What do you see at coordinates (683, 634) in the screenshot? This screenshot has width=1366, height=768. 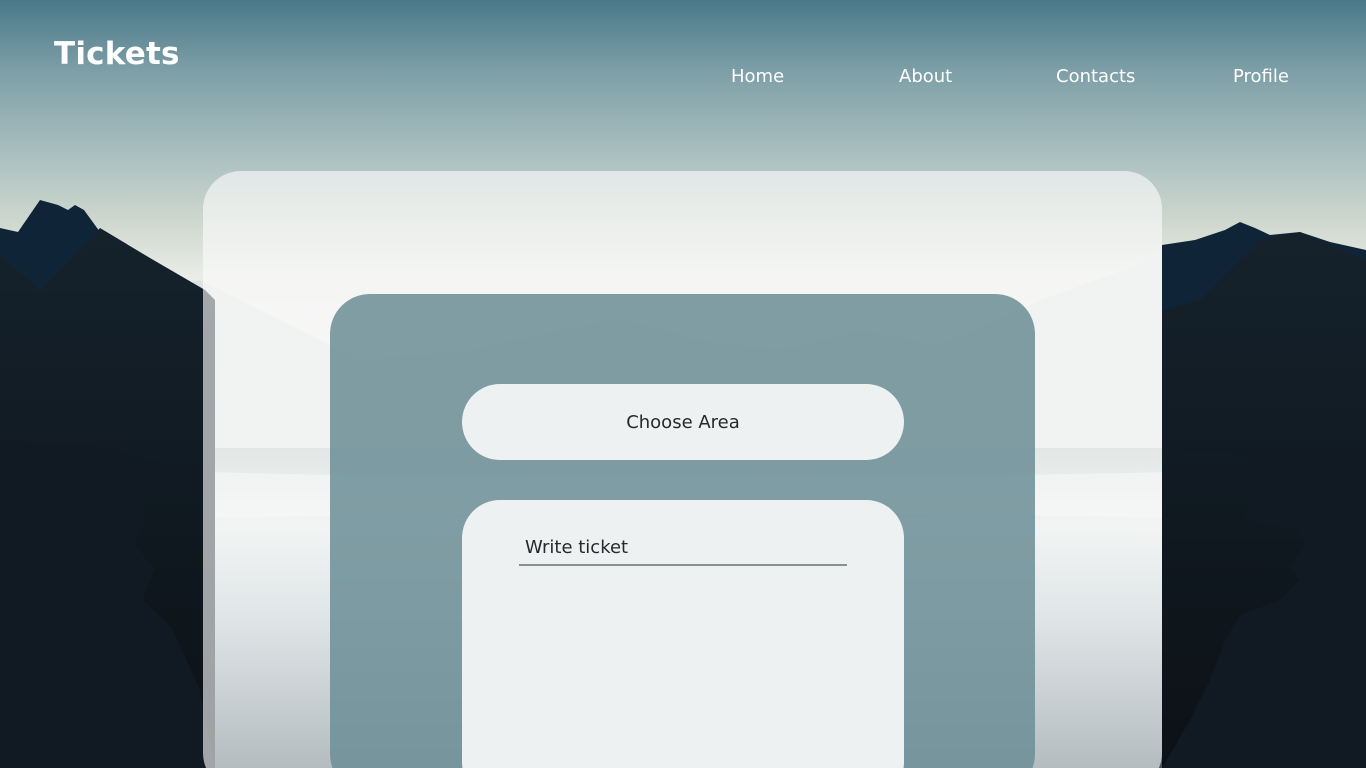 I see `ticket-card` at bounding box center [683, 634].